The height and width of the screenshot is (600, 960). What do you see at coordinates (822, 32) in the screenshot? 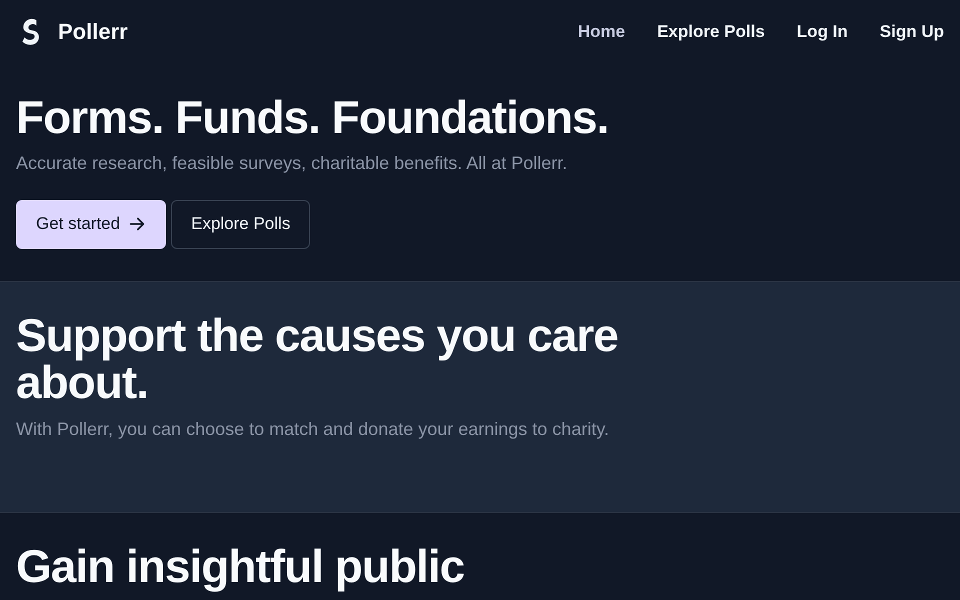
I see `nav-link: Log In` at bounding box center [822, 32].